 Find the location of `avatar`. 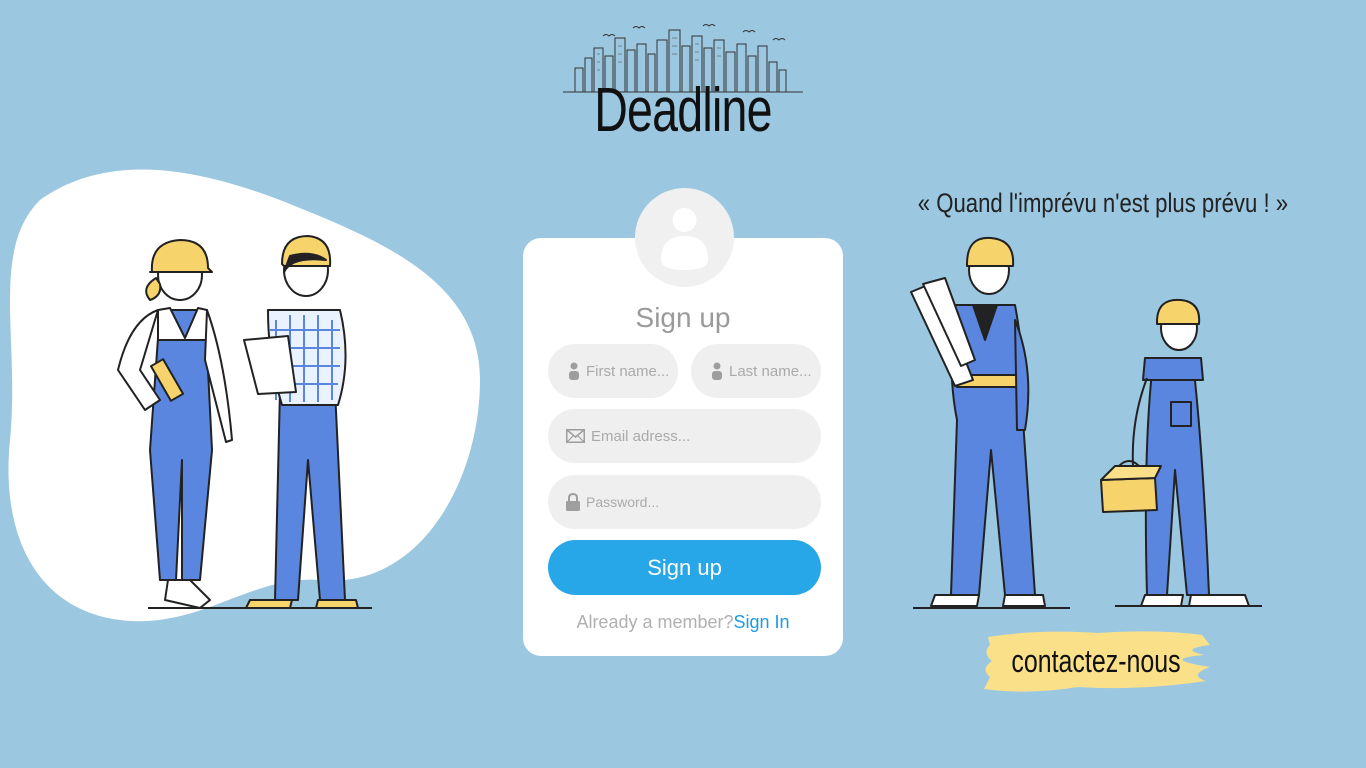

avatar is located at coordinates (684, 237).